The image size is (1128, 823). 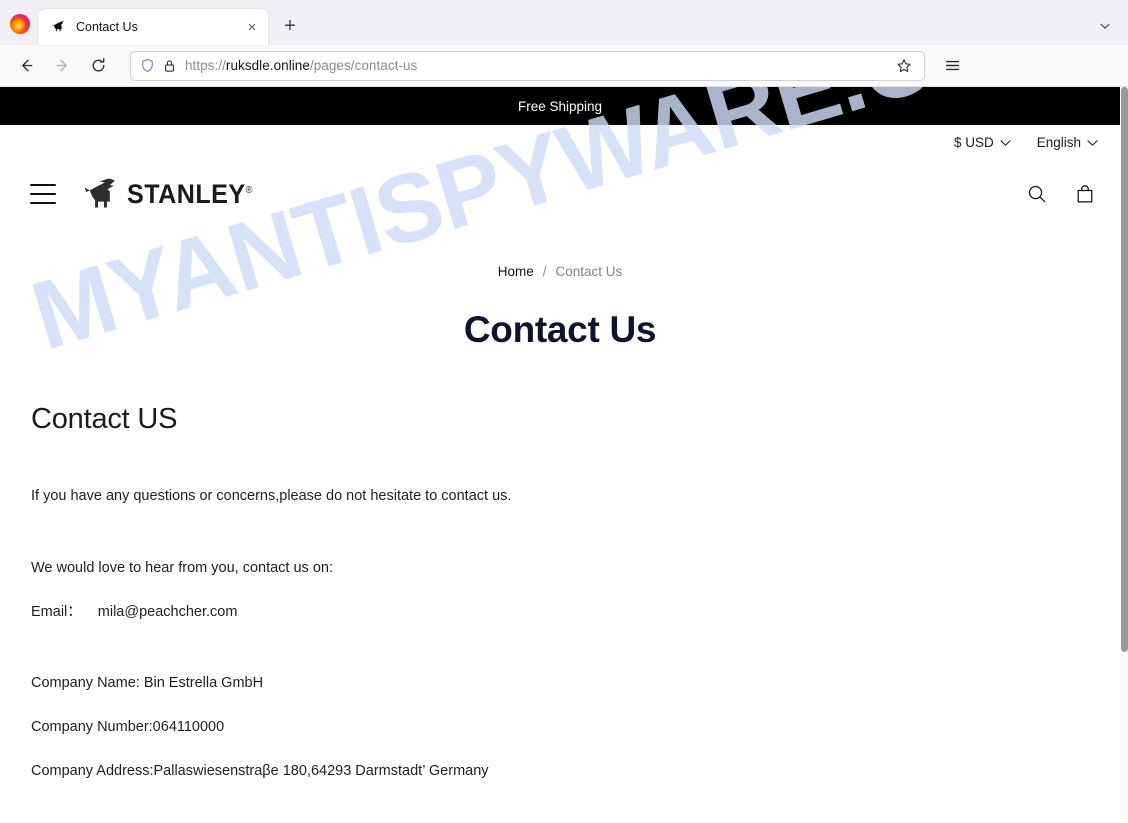 I want to click on brand-wordmark: STANLEY®, so click(x=190, y=193).